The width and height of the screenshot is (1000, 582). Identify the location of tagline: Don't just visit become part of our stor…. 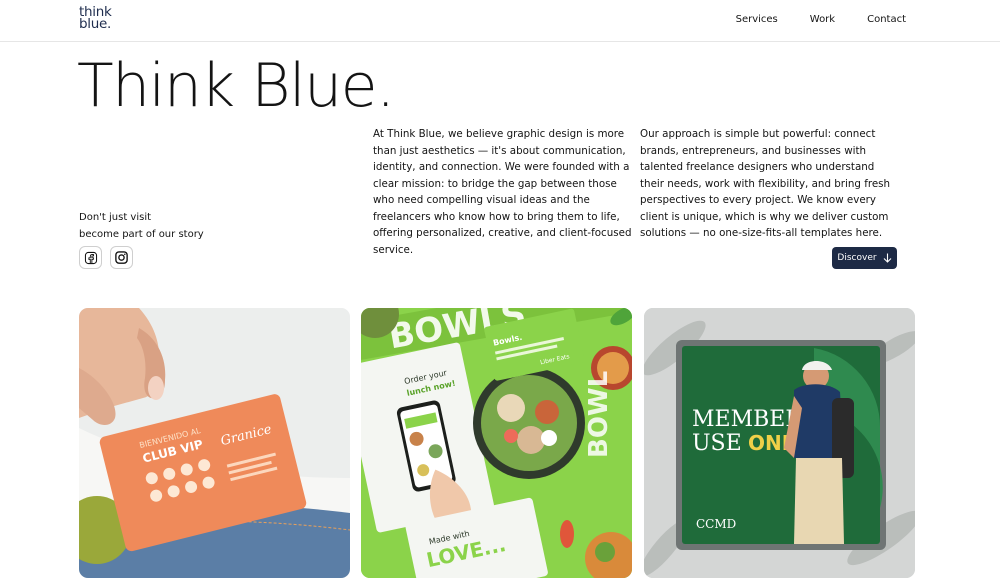
(141, 226).